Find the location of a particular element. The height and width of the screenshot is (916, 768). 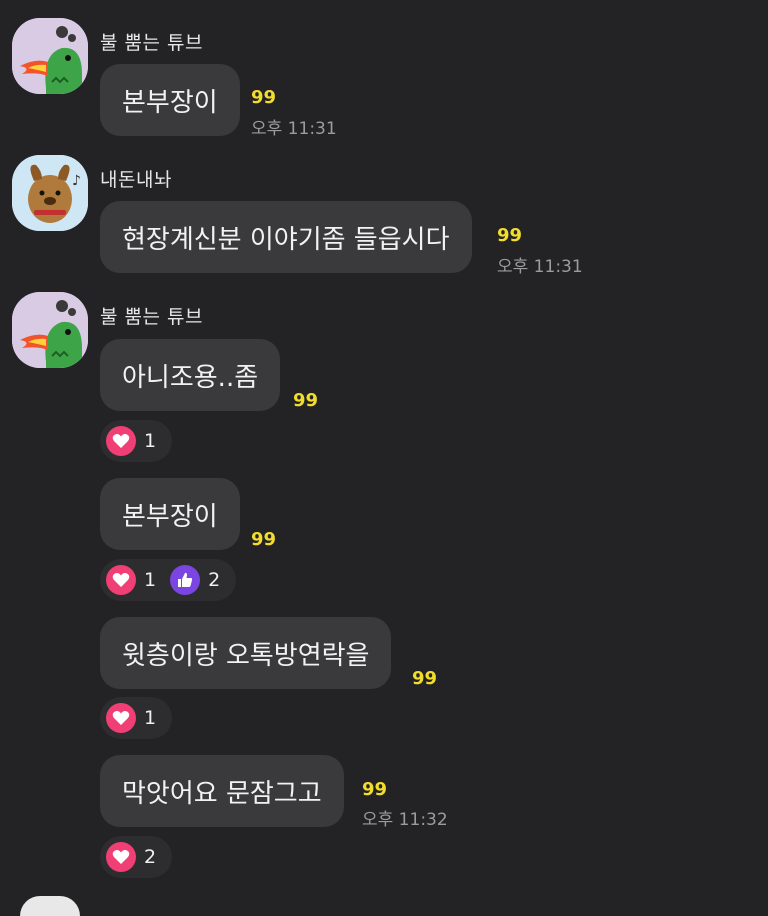

muzi-dog-icon: ♪ is located at coordinates (50, 193).